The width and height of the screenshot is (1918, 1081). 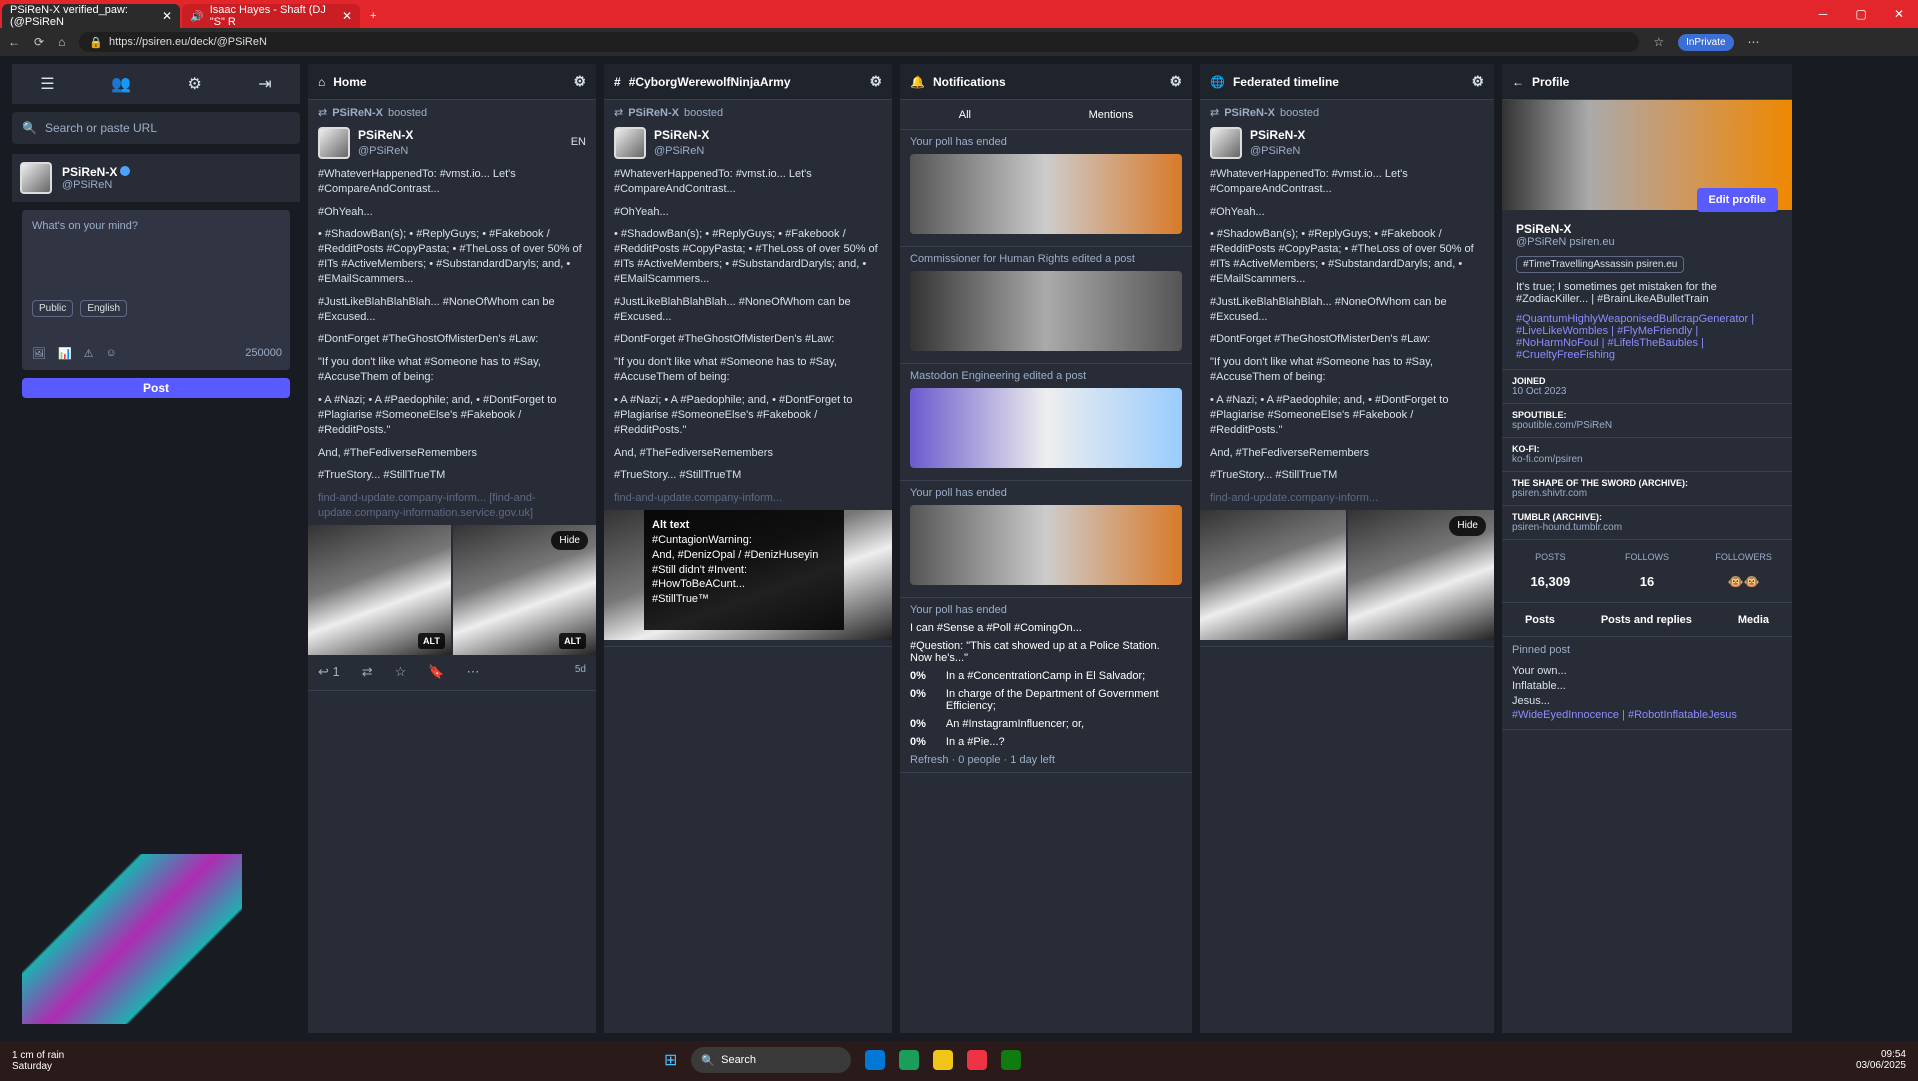 What do you see at coordinates (1658, 42) in the screenshot?
I see `star-icon: ☆` at bounding box center [1658, 42].